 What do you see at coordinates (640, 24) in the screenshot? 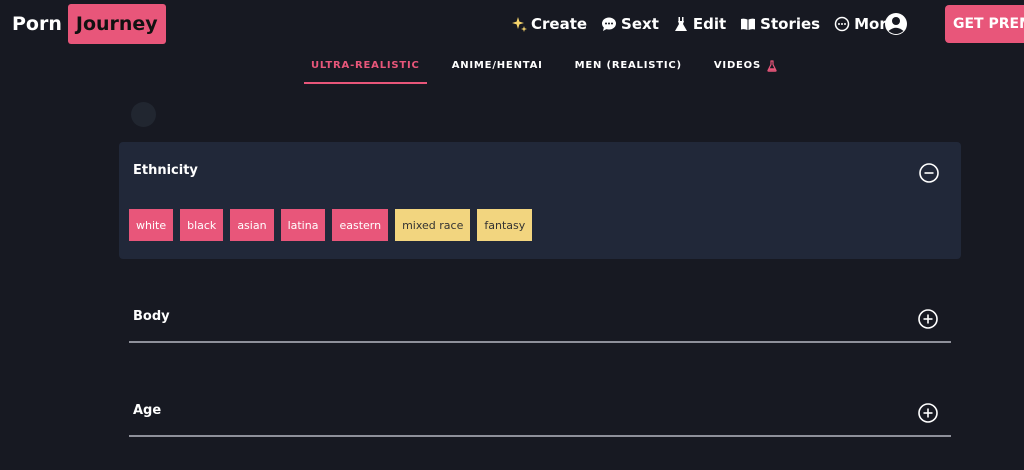
I see `nav-sext-label: Sext` at bounding box center [640, 24].